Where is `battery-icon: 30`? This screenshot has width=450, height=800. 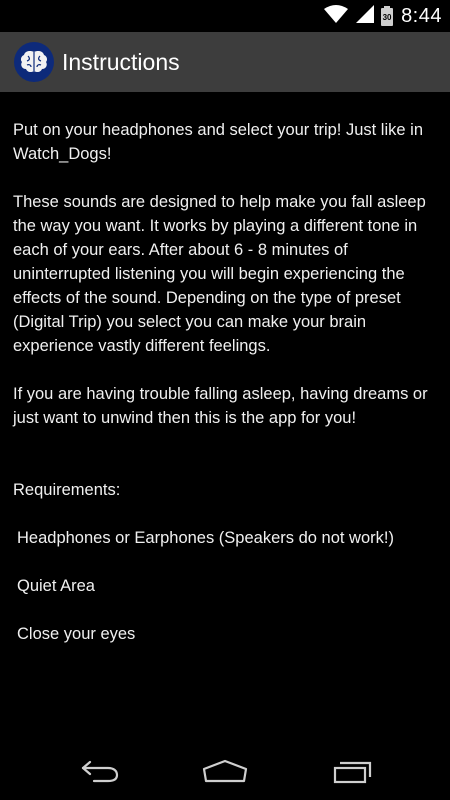 battery-icon: 30 is located at coordinates (387, 16).